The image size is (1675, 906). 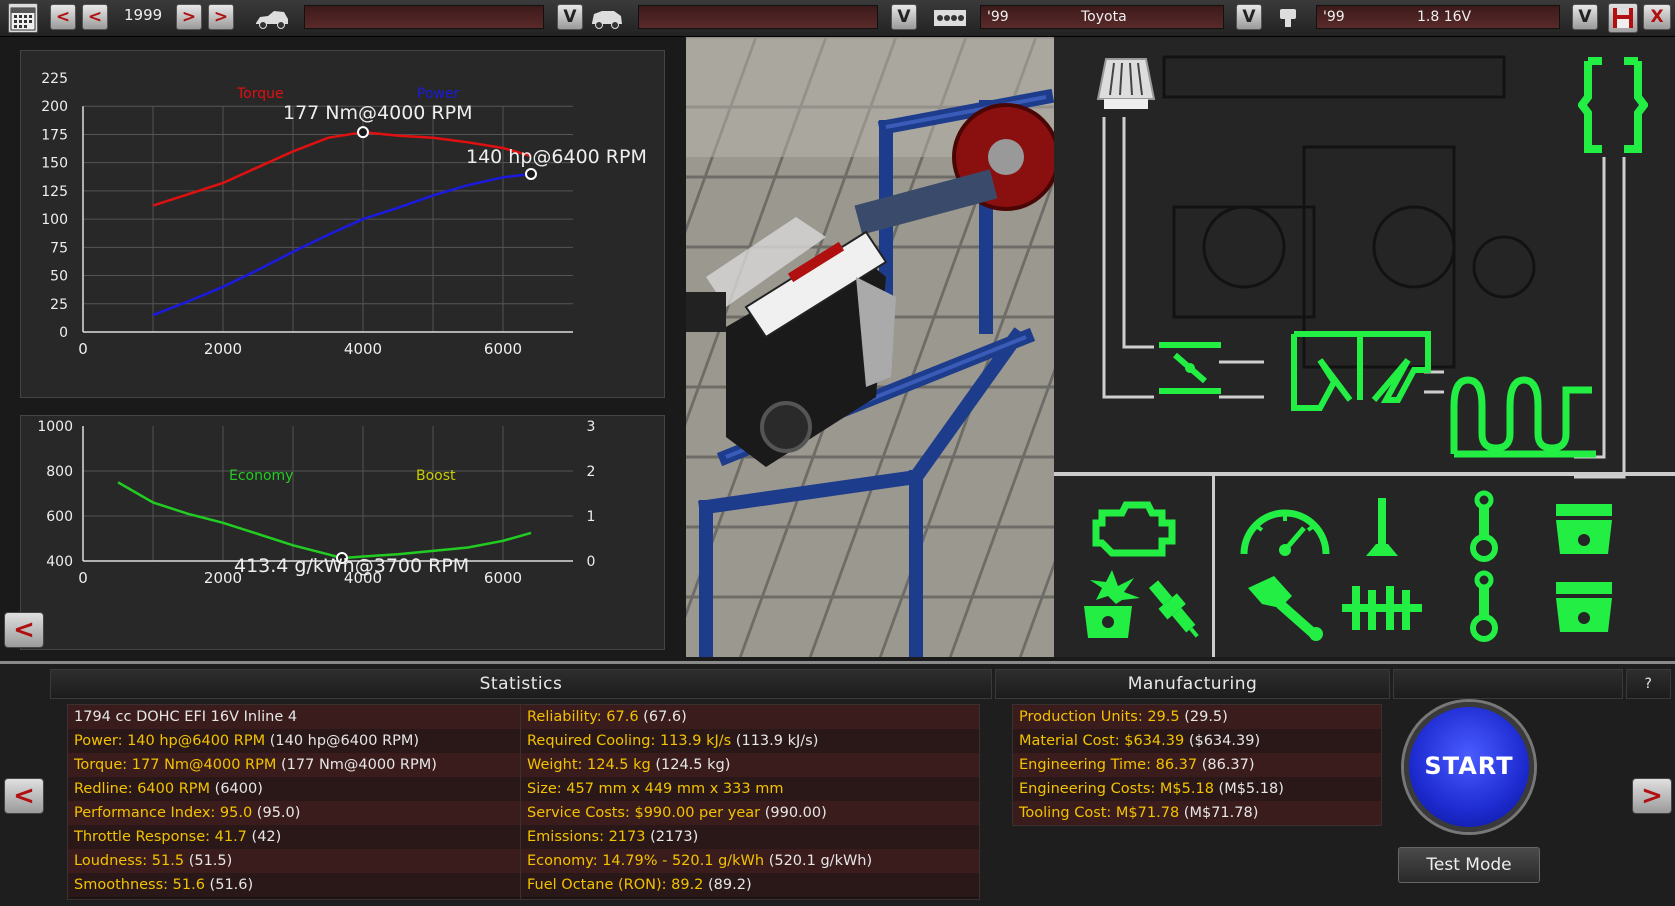 What do you see at coordinates (1226, 765) in the screenshot?
I see `stat-previous-value: (86.37)` at bounding box center [1226, 765].